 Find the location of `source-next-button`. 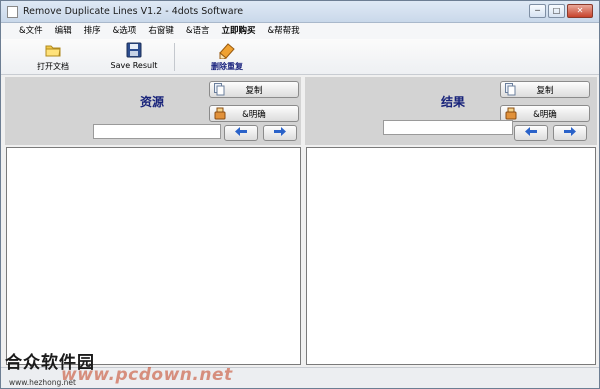

source-next-button is located at coordinates (280, 133).